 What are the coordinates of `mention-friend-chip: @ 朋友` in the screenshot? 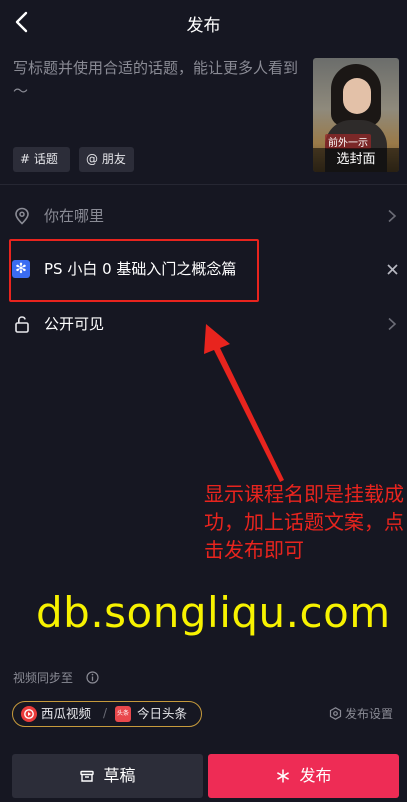 It's located at (106, 159).